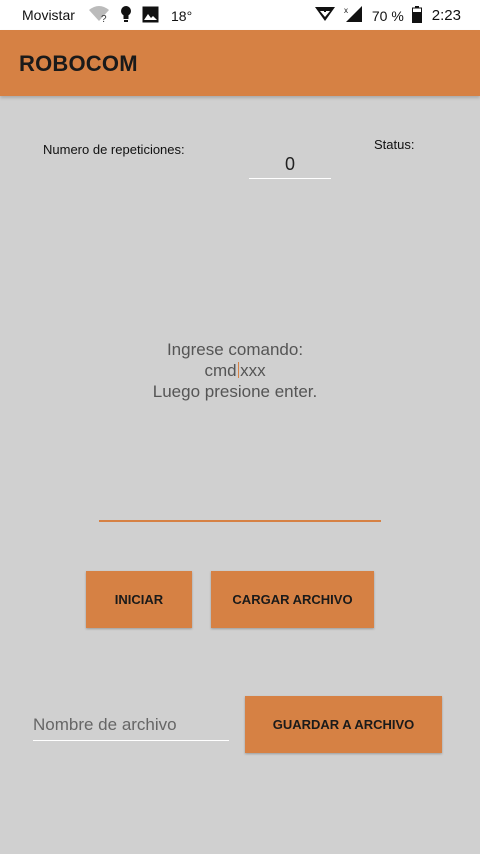  What do you see at coordinates (240, 15) in the screenshot?
I see `status-bar: Movistar ? 18° x 70 % 2:23` at bounding box center [240, 15].